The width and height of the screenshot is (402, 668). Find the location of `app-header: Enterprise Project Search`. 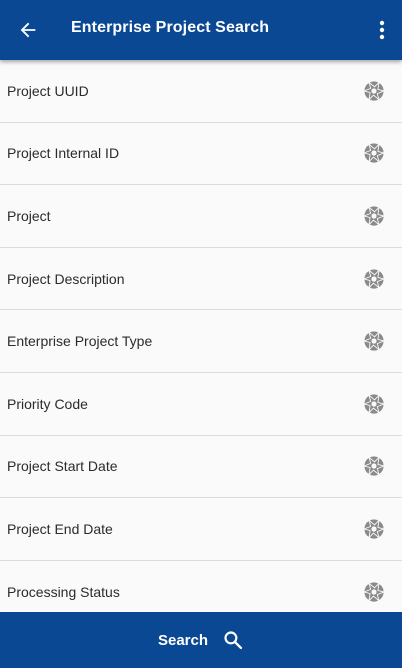

app-header: Enterprise Project Search is located at coordinates (201, 30).